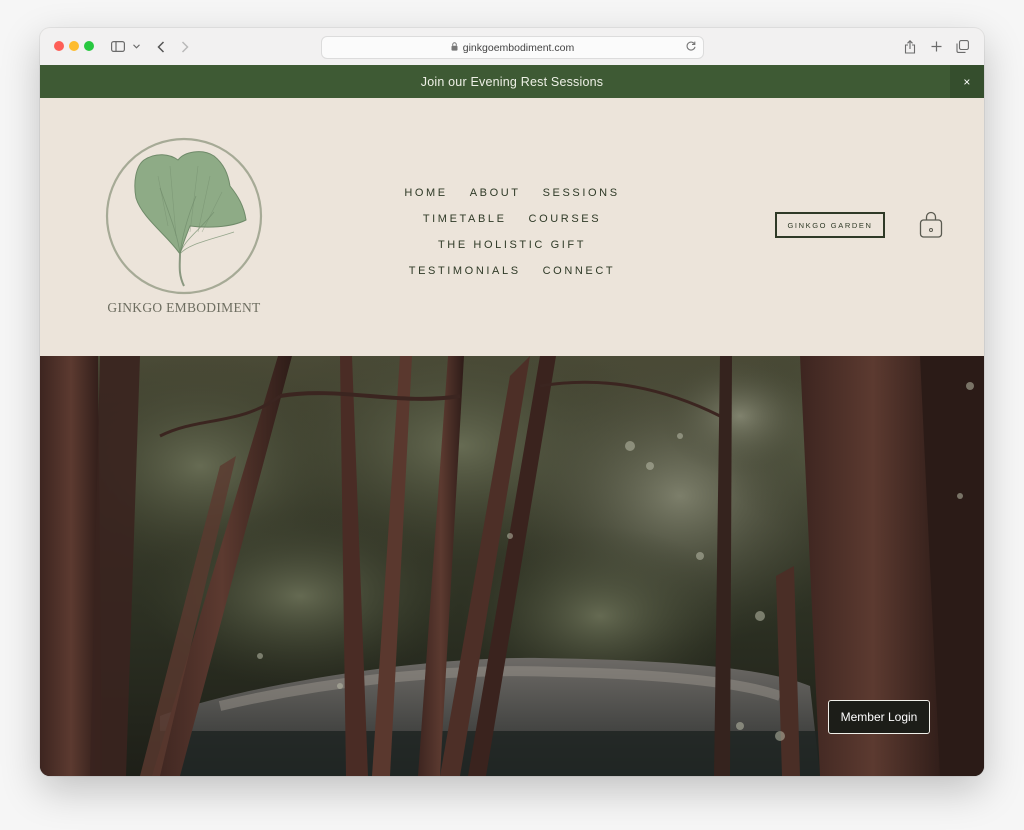 The image size is (1024, 830). I want to click on address-bar: ginkgoembodiment.com, so click(512, 47).